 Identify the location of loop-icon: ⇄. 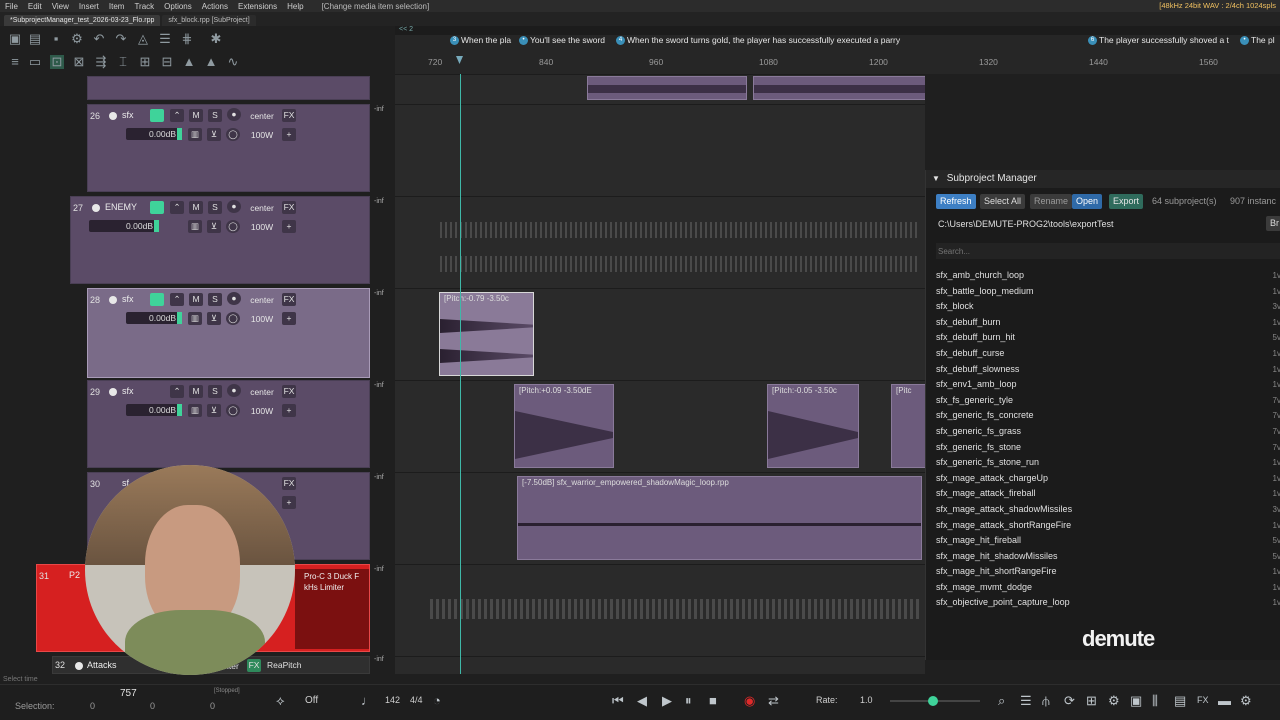
(773, 701).